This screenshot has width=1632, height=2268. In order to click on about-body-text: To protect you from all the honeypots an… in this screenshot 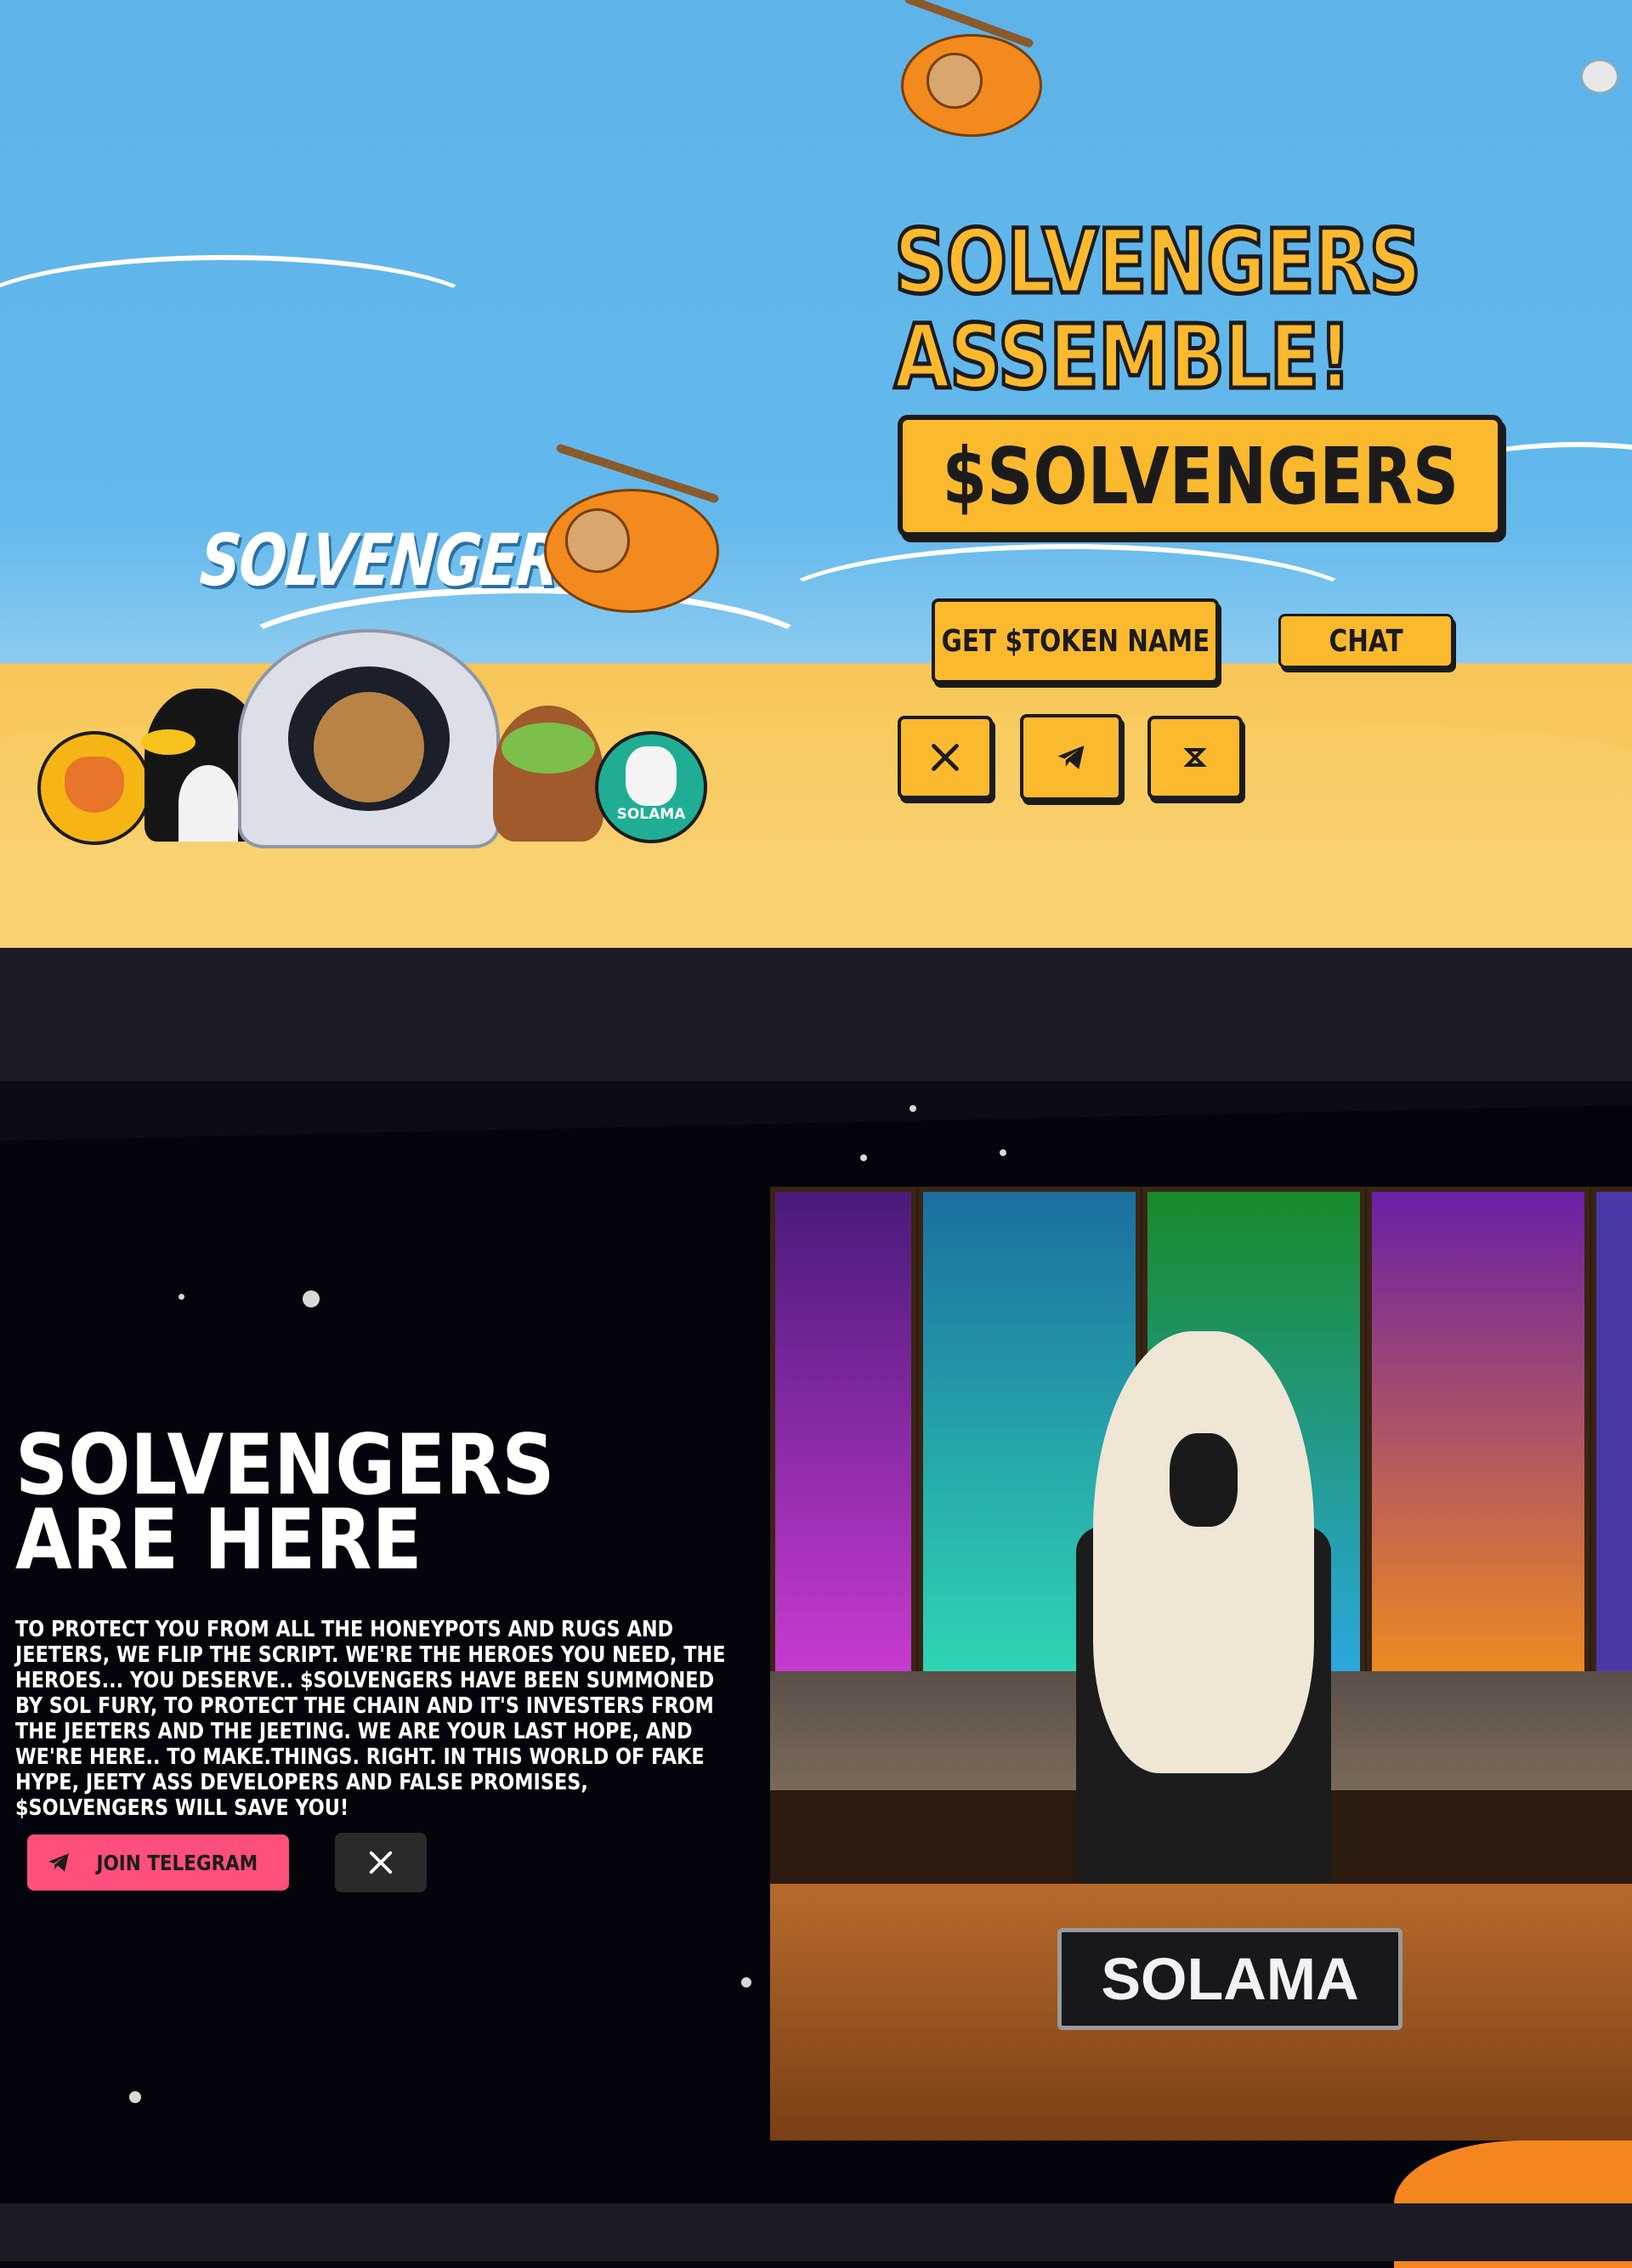, I will do `click(370, 1719)`.